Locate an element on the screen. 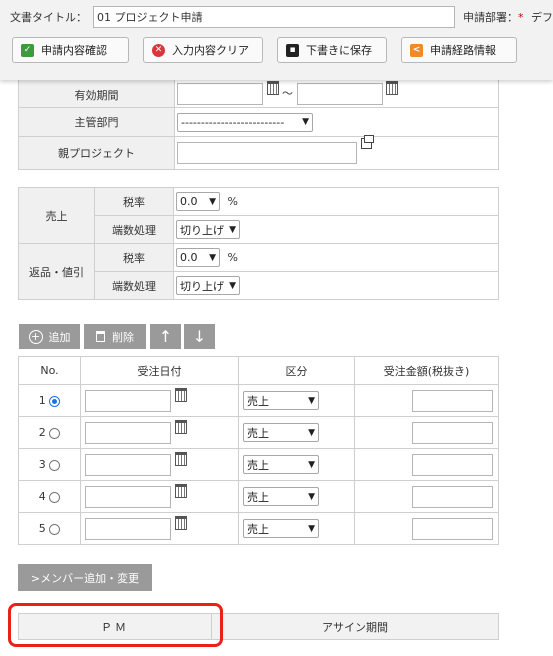 This screenshot has height=656, width=553. returns-rate-cell: 0.0 ▼ % is located at coordinates (336, 257).